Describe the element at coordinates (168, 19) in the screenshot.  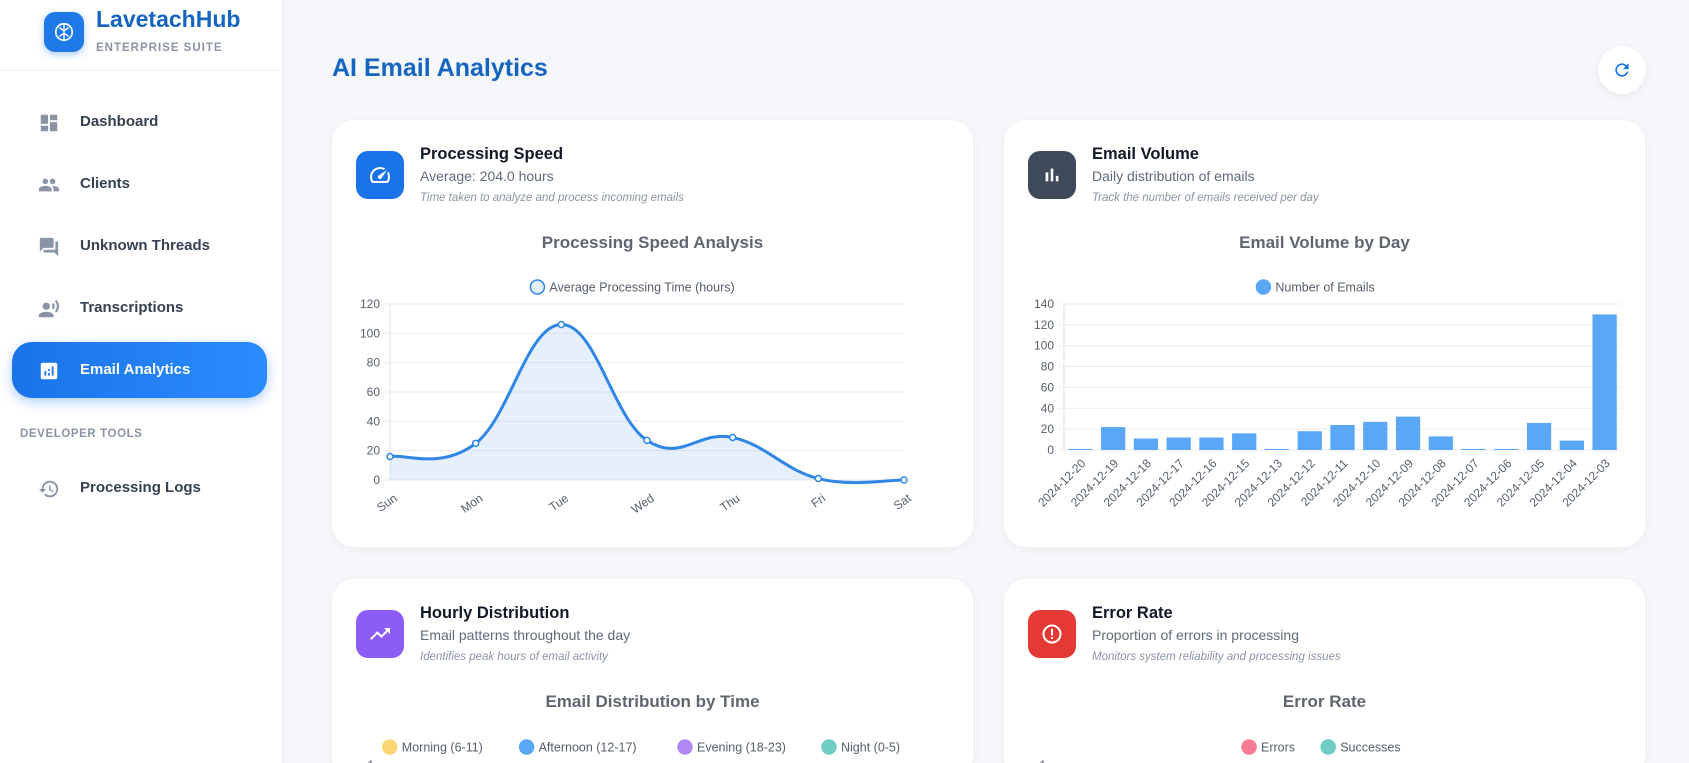
I see `app-name: LavetachHub` at that location.